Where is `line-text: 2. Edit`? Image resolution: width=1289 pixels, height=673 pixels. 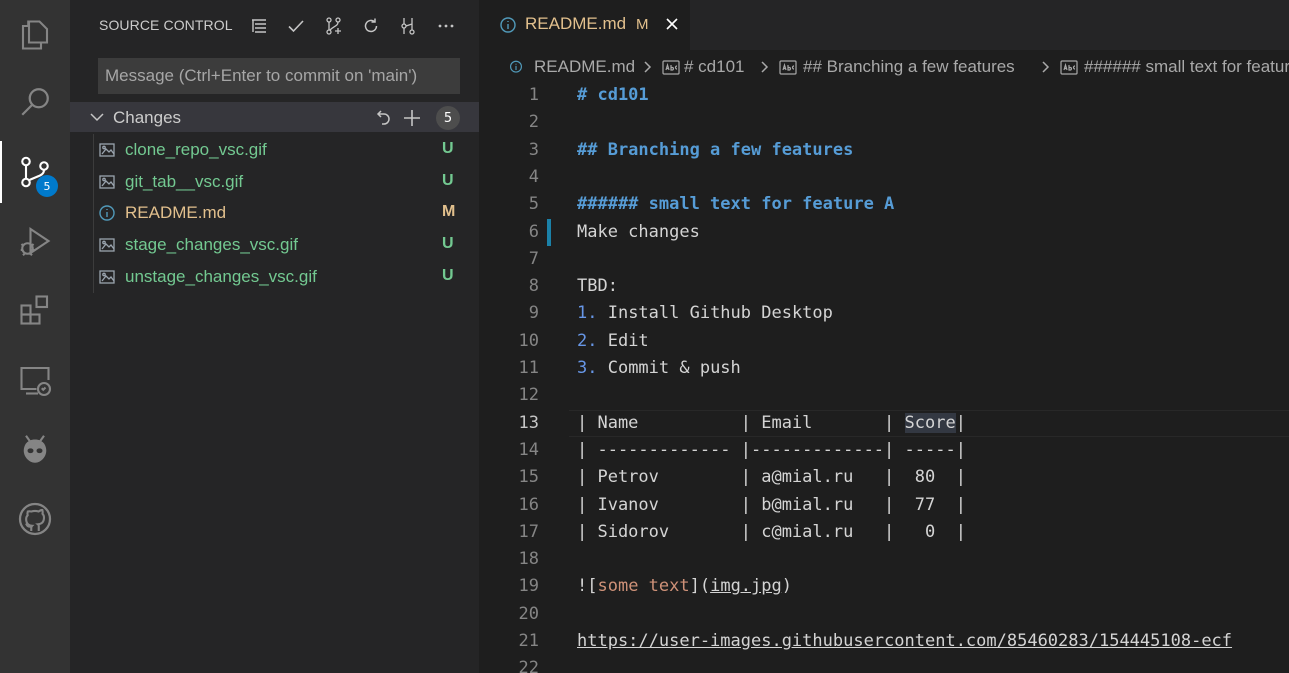
line-text: 2. Edit is located at coordinates (613, 341).